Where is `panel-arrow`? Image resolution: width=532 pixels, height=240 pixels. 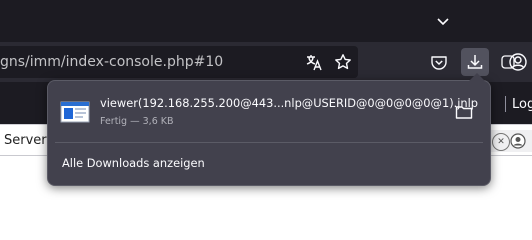
panel-arrow is located at coordinates (477, 77).